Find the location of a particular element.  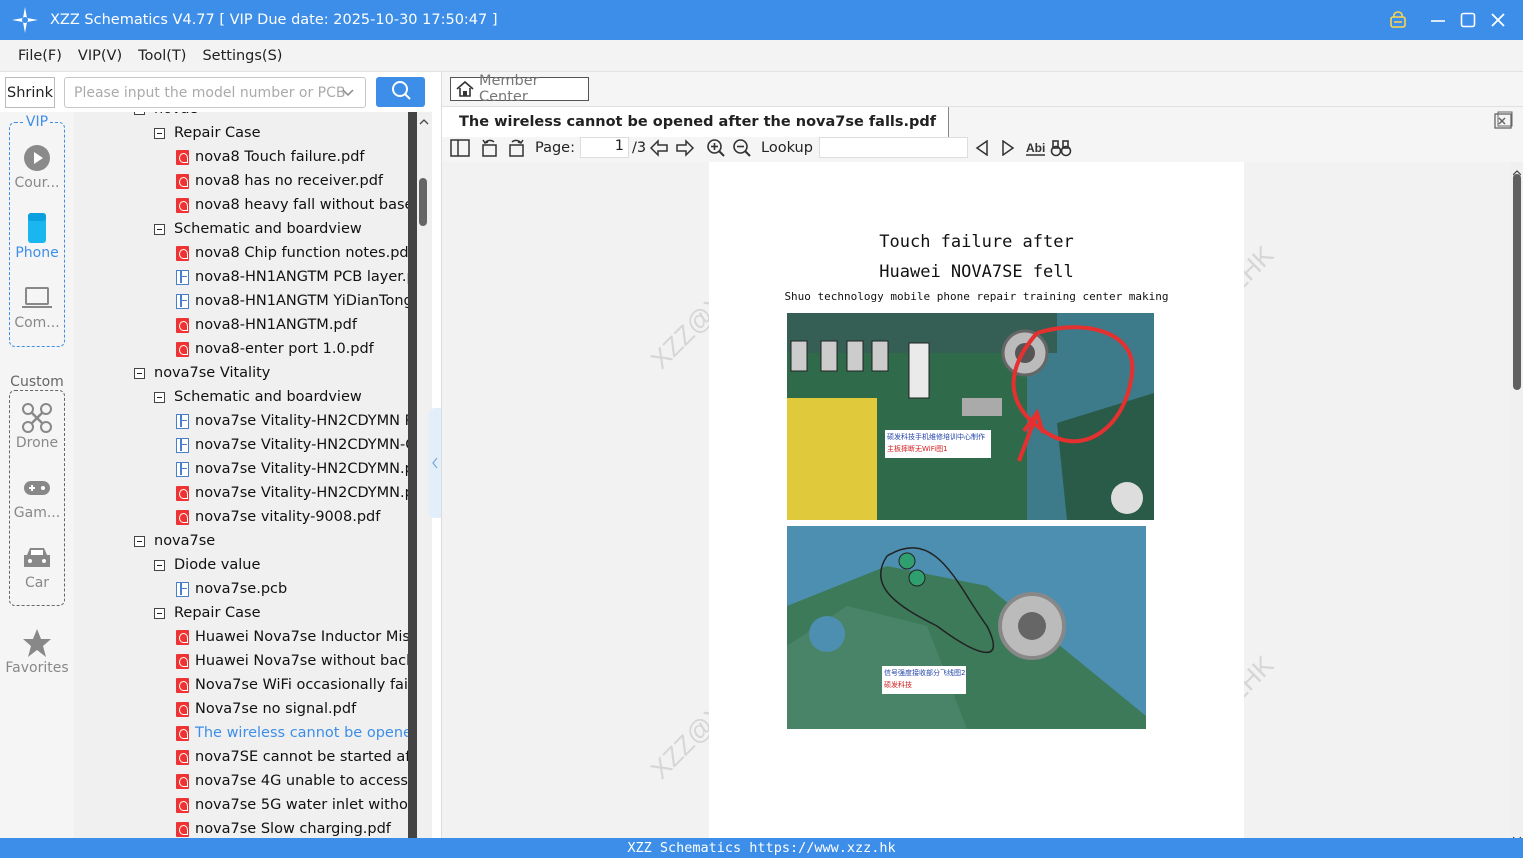

sidebar-item-phone: Phone is located at coordinates (37, 237).